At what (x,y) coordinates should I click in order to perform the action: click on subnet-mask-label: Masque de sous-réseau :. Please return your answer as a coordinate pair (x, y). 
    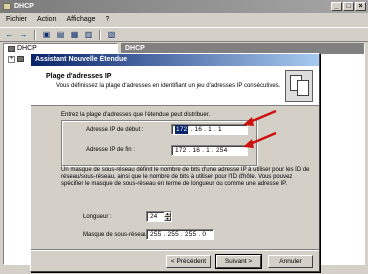
    Looking at the image, I should click on (117, 235).